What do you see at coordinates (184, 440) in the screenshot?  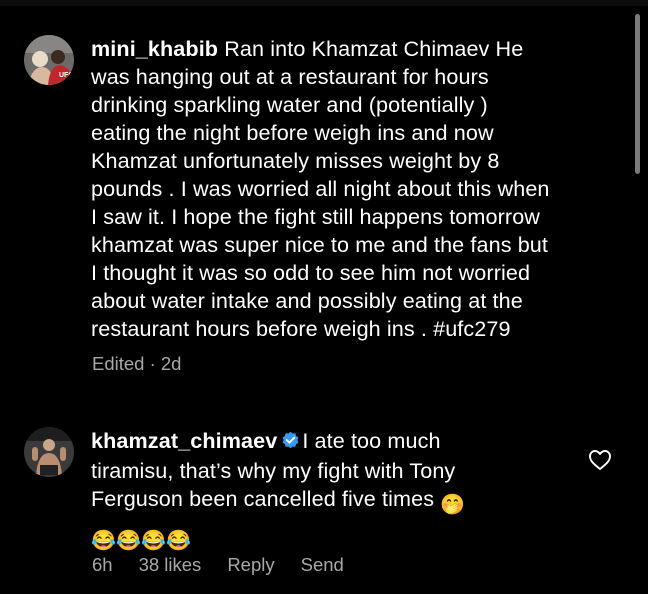 I see `username: khamzat_chimaev` at bounding box center [184, 440].